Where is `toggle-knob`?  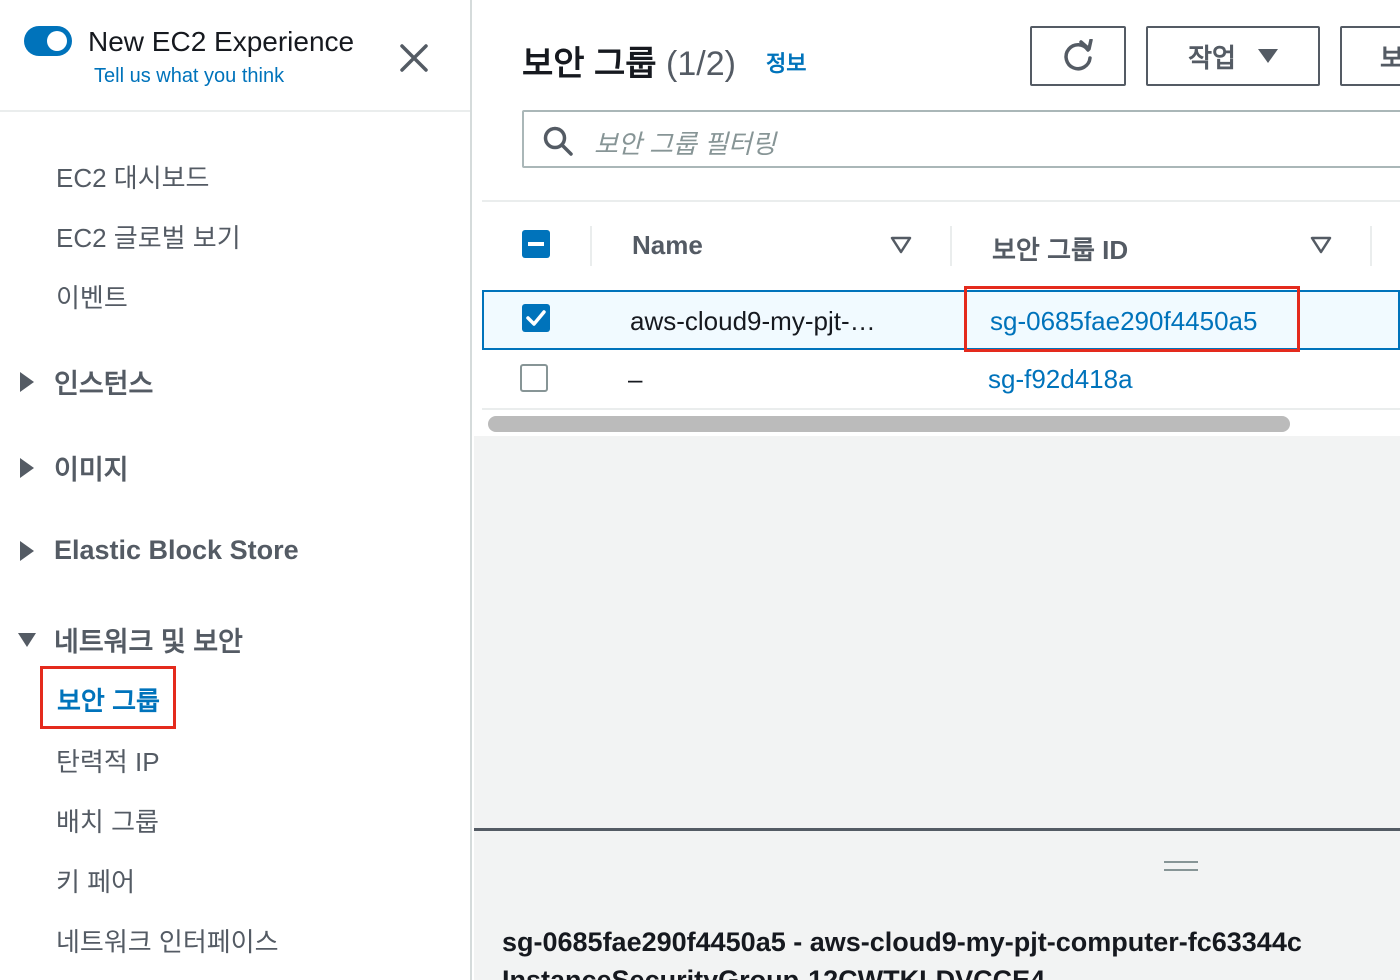
toggle-knob is located at coordinates (57, 41).